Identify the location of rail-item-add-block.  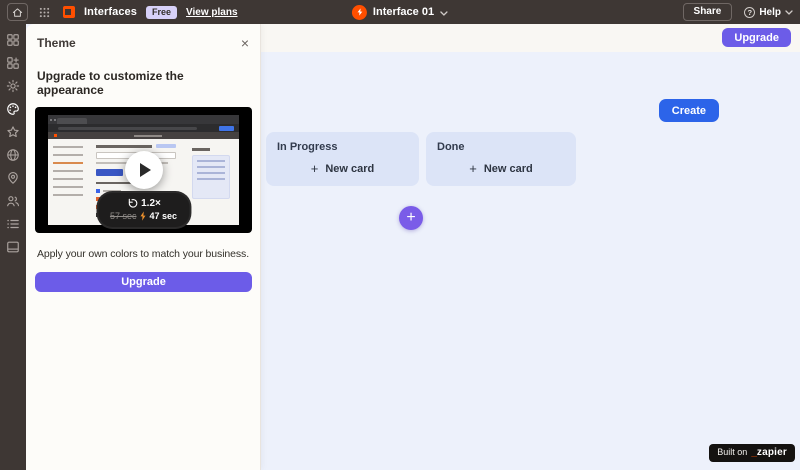
(13, 63).